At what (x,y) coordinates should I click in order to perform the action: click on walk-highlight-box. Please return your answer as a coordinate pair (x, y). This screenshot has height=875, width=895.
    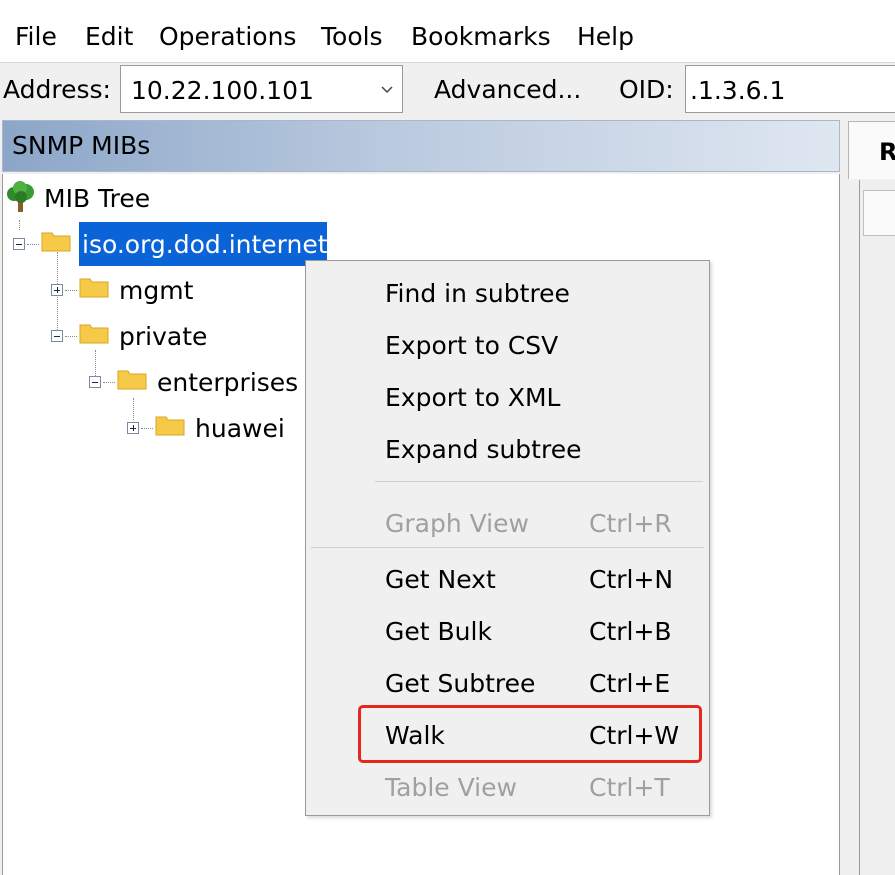
    Looking at the image, I should click on (530, 734).